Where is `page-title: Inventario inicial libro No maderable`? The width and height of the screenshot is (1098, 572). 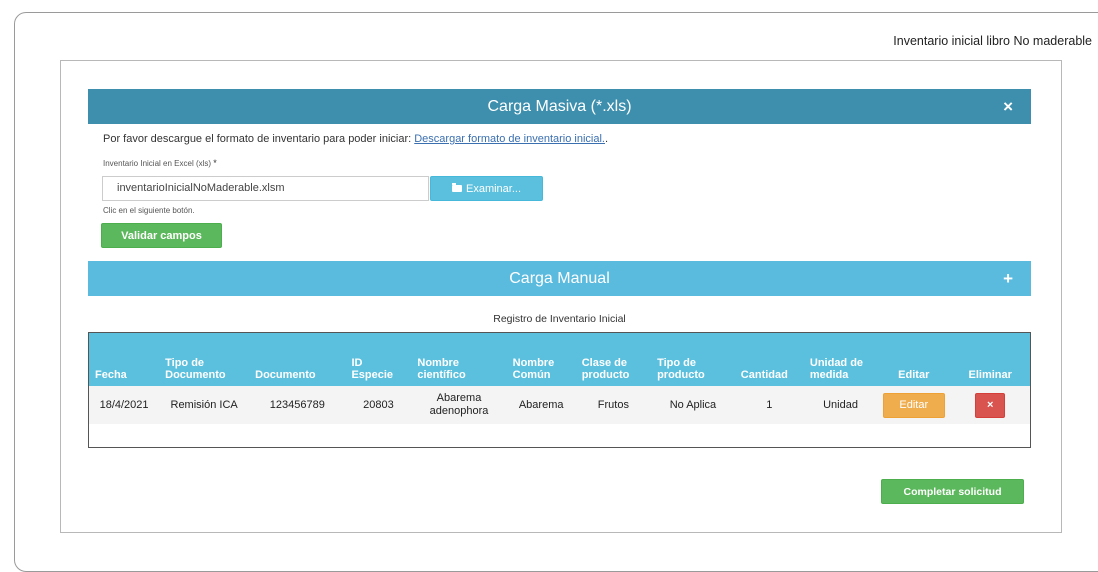 page-title: Inventario inicial libro No maderable is located at coordinates (992, 41).